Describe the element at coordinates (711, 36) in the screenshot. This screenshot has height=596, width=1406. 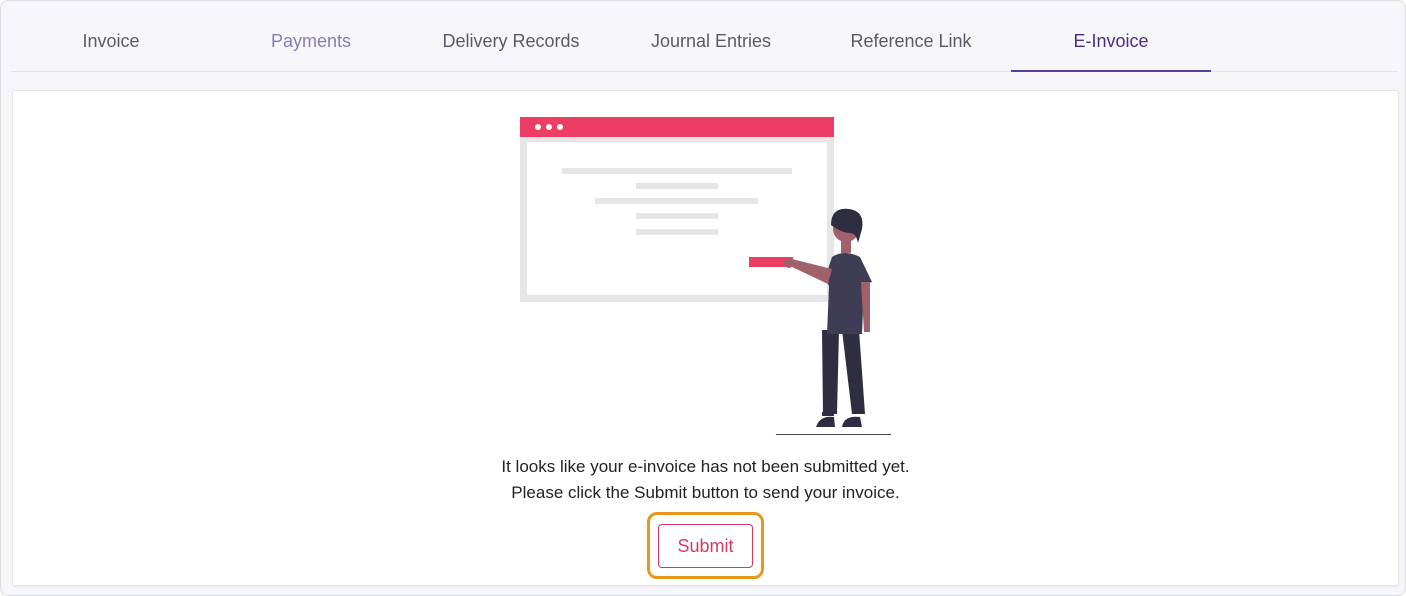
I see `tab-journal-entries: Journal Entries` at that location.